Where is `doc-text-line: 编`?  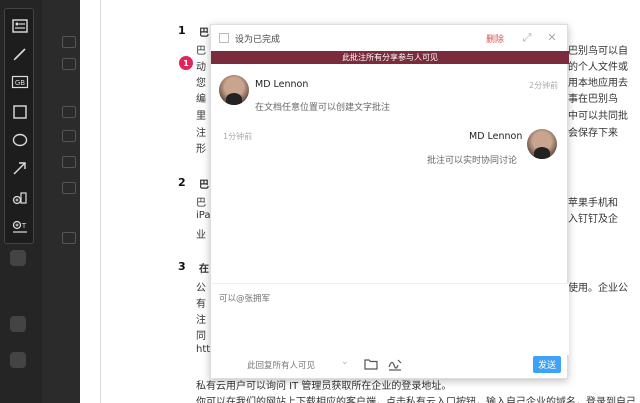 doc-text-line: 编 is located at coordinates (201, 99).